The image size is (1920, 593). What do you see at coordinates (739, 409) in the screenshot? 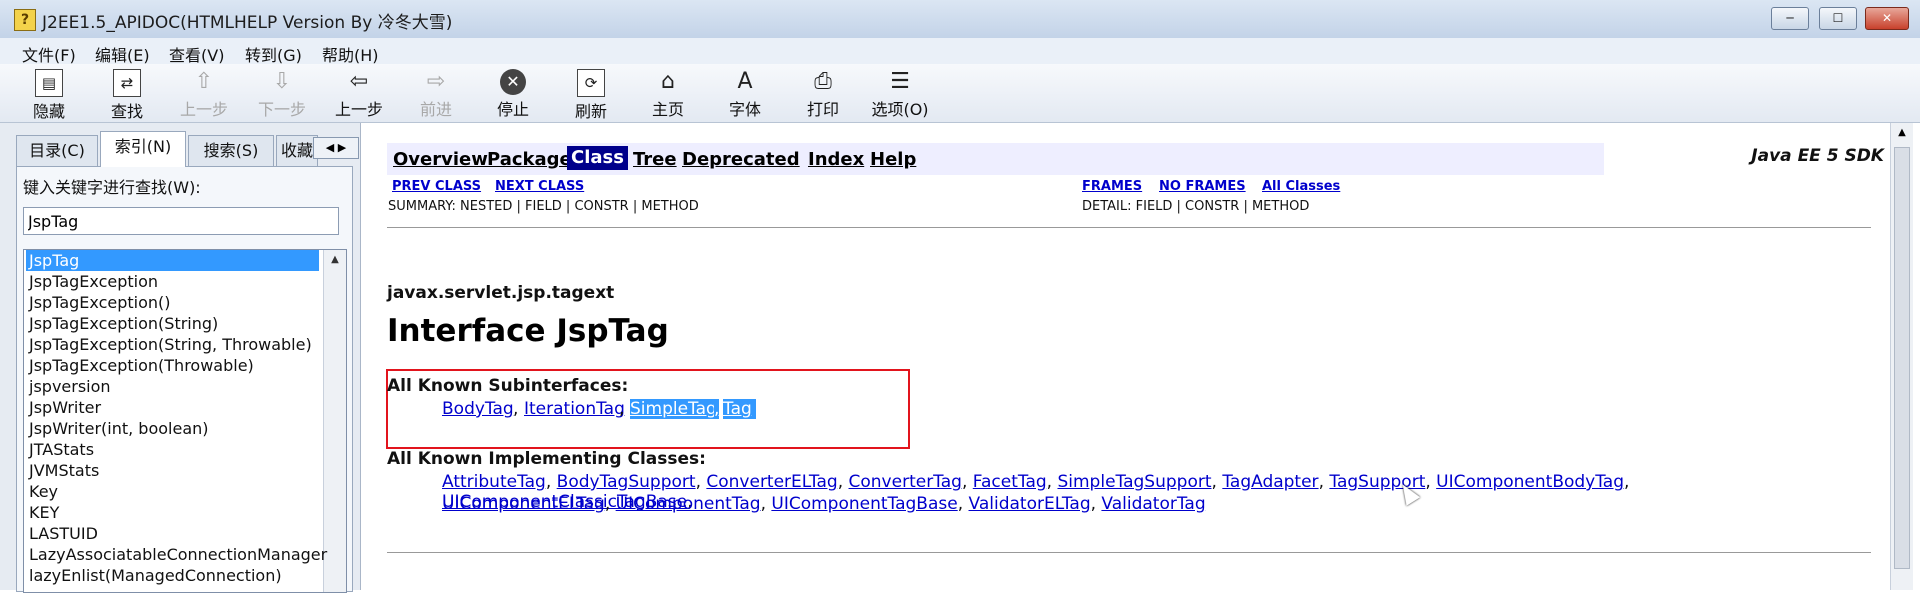
I see `class-link: Tag` at bounding box center [739, 409].